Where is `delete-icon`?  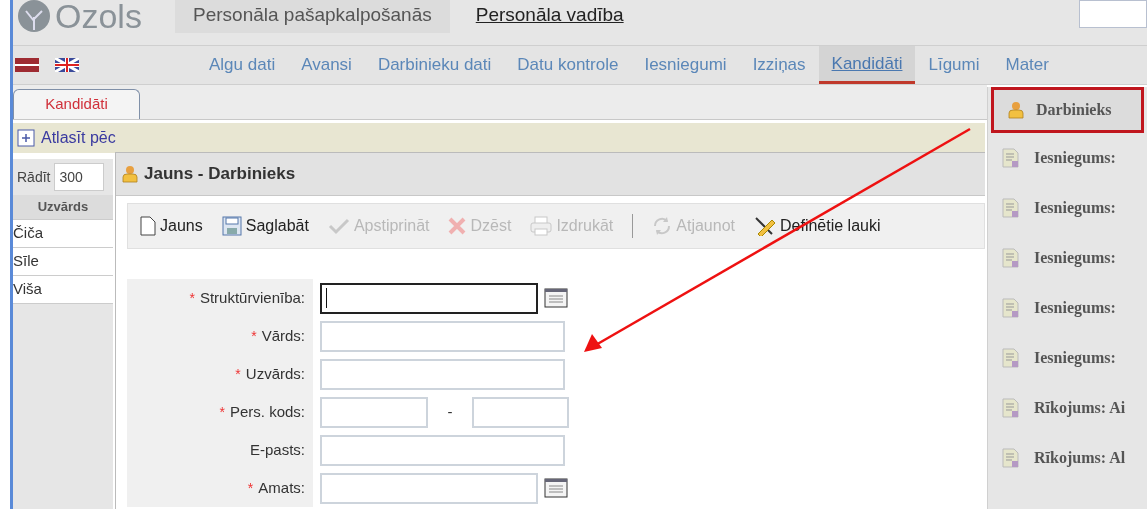
delete-icon is located at coordinates (457, 226).